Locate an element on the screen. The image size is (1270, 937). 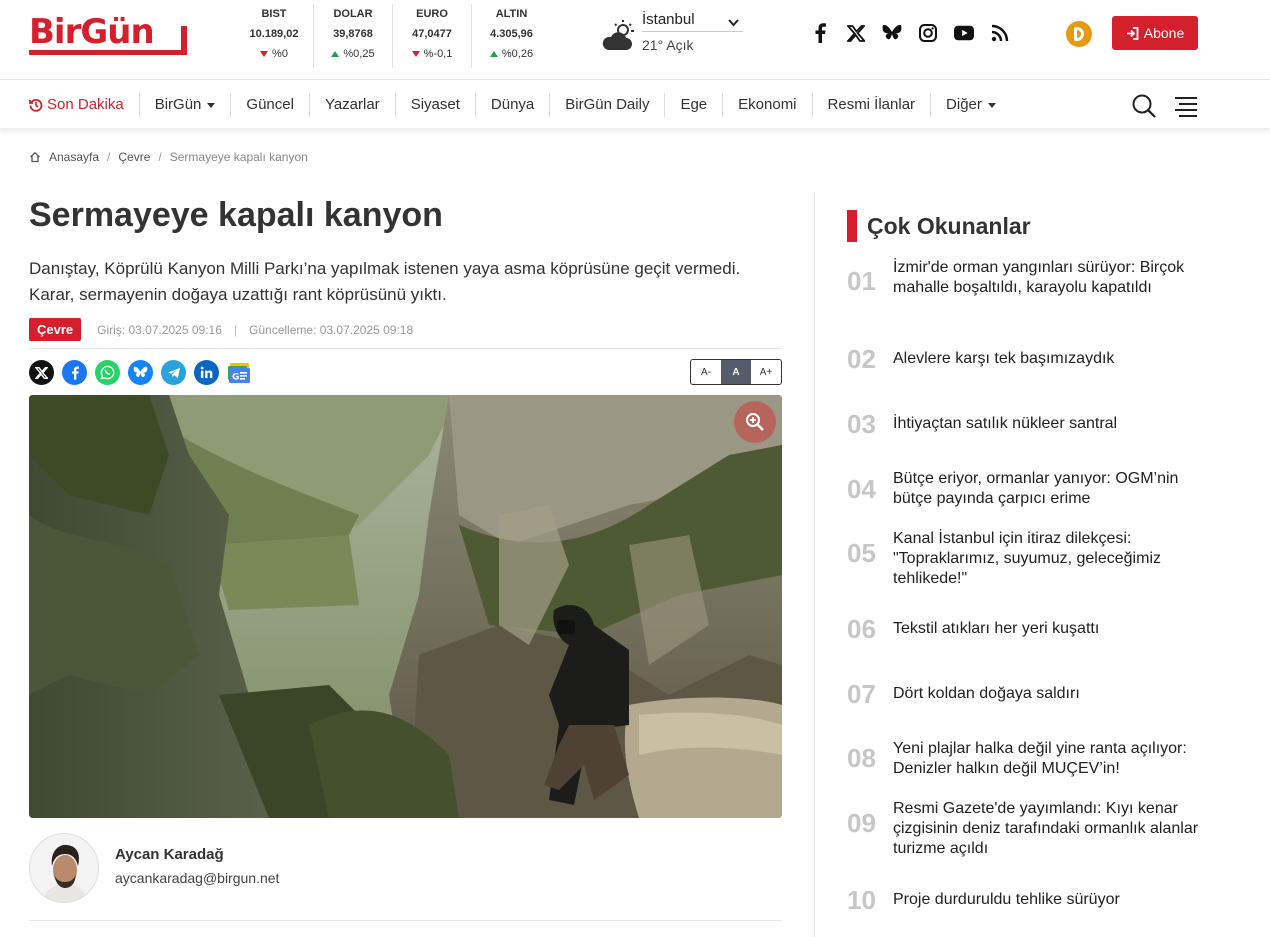
share-bluesky-icon is located at coordinates (140, 372).